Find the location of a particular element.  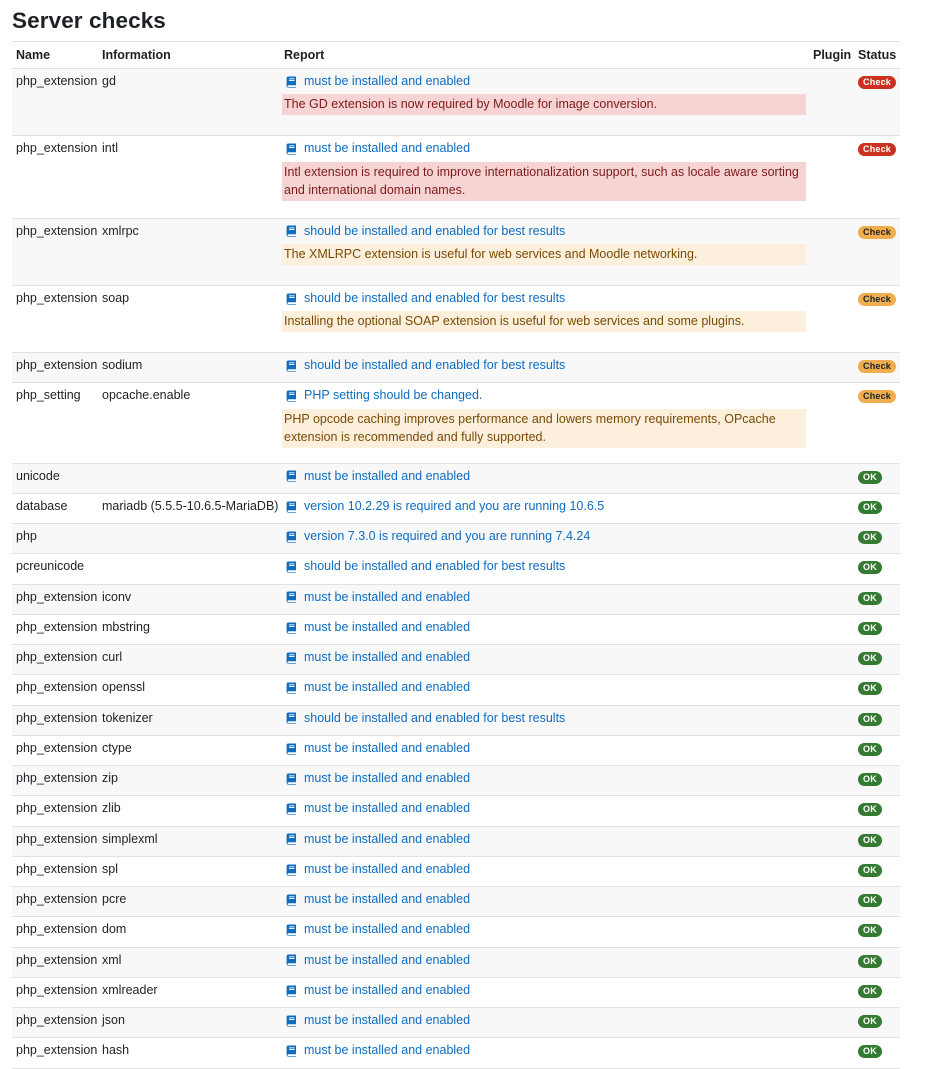

row-information: openssl is located at coordinates (189, 690).